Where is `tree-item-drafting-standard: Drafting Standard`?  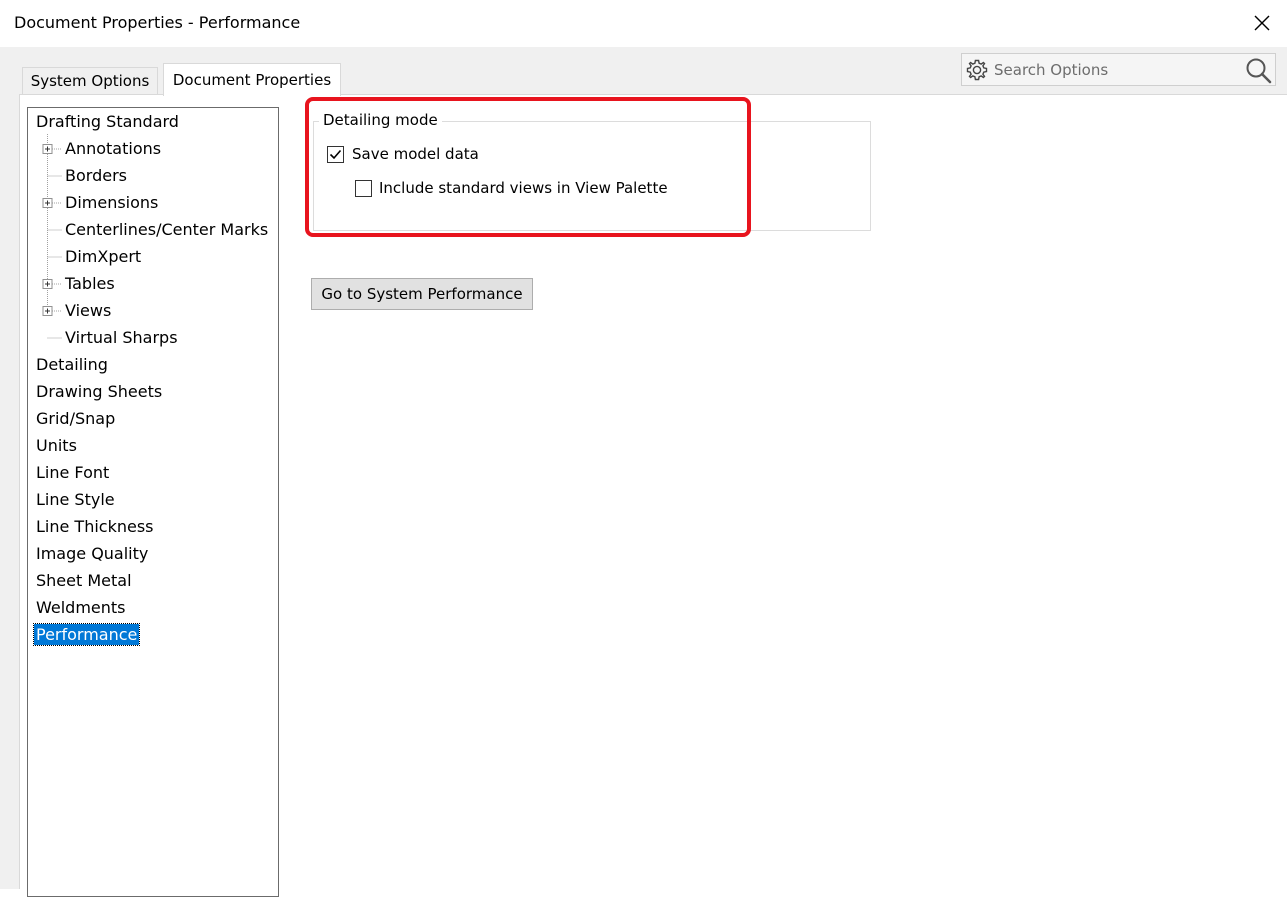
tree-item-drafting-standard: Drafting Standard is located at coordinates (107, 121).